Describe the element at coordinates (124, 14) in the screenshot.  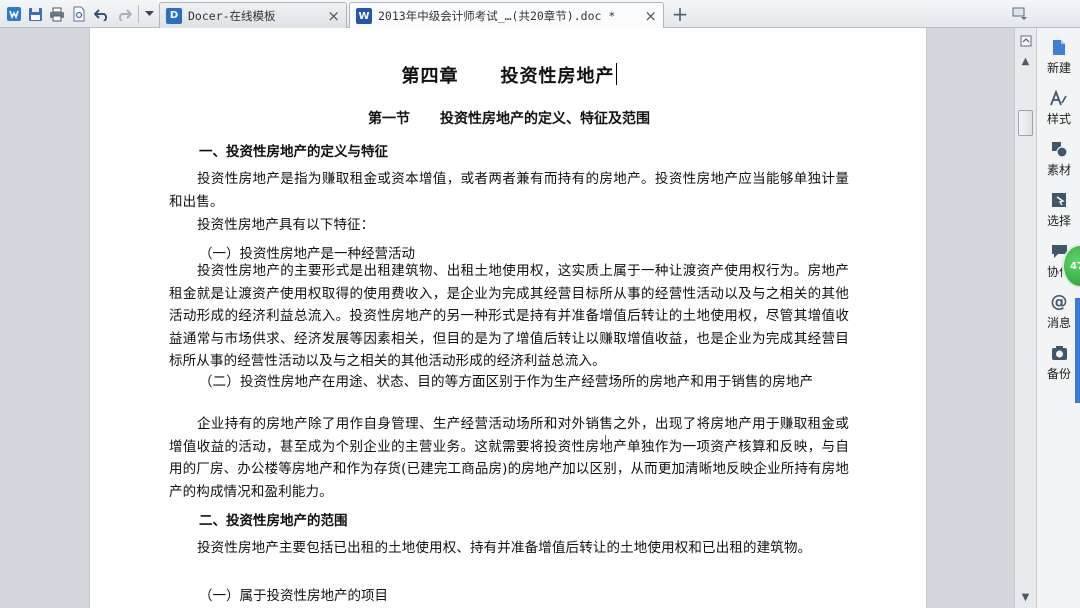
I see `redo-icon` at that location.